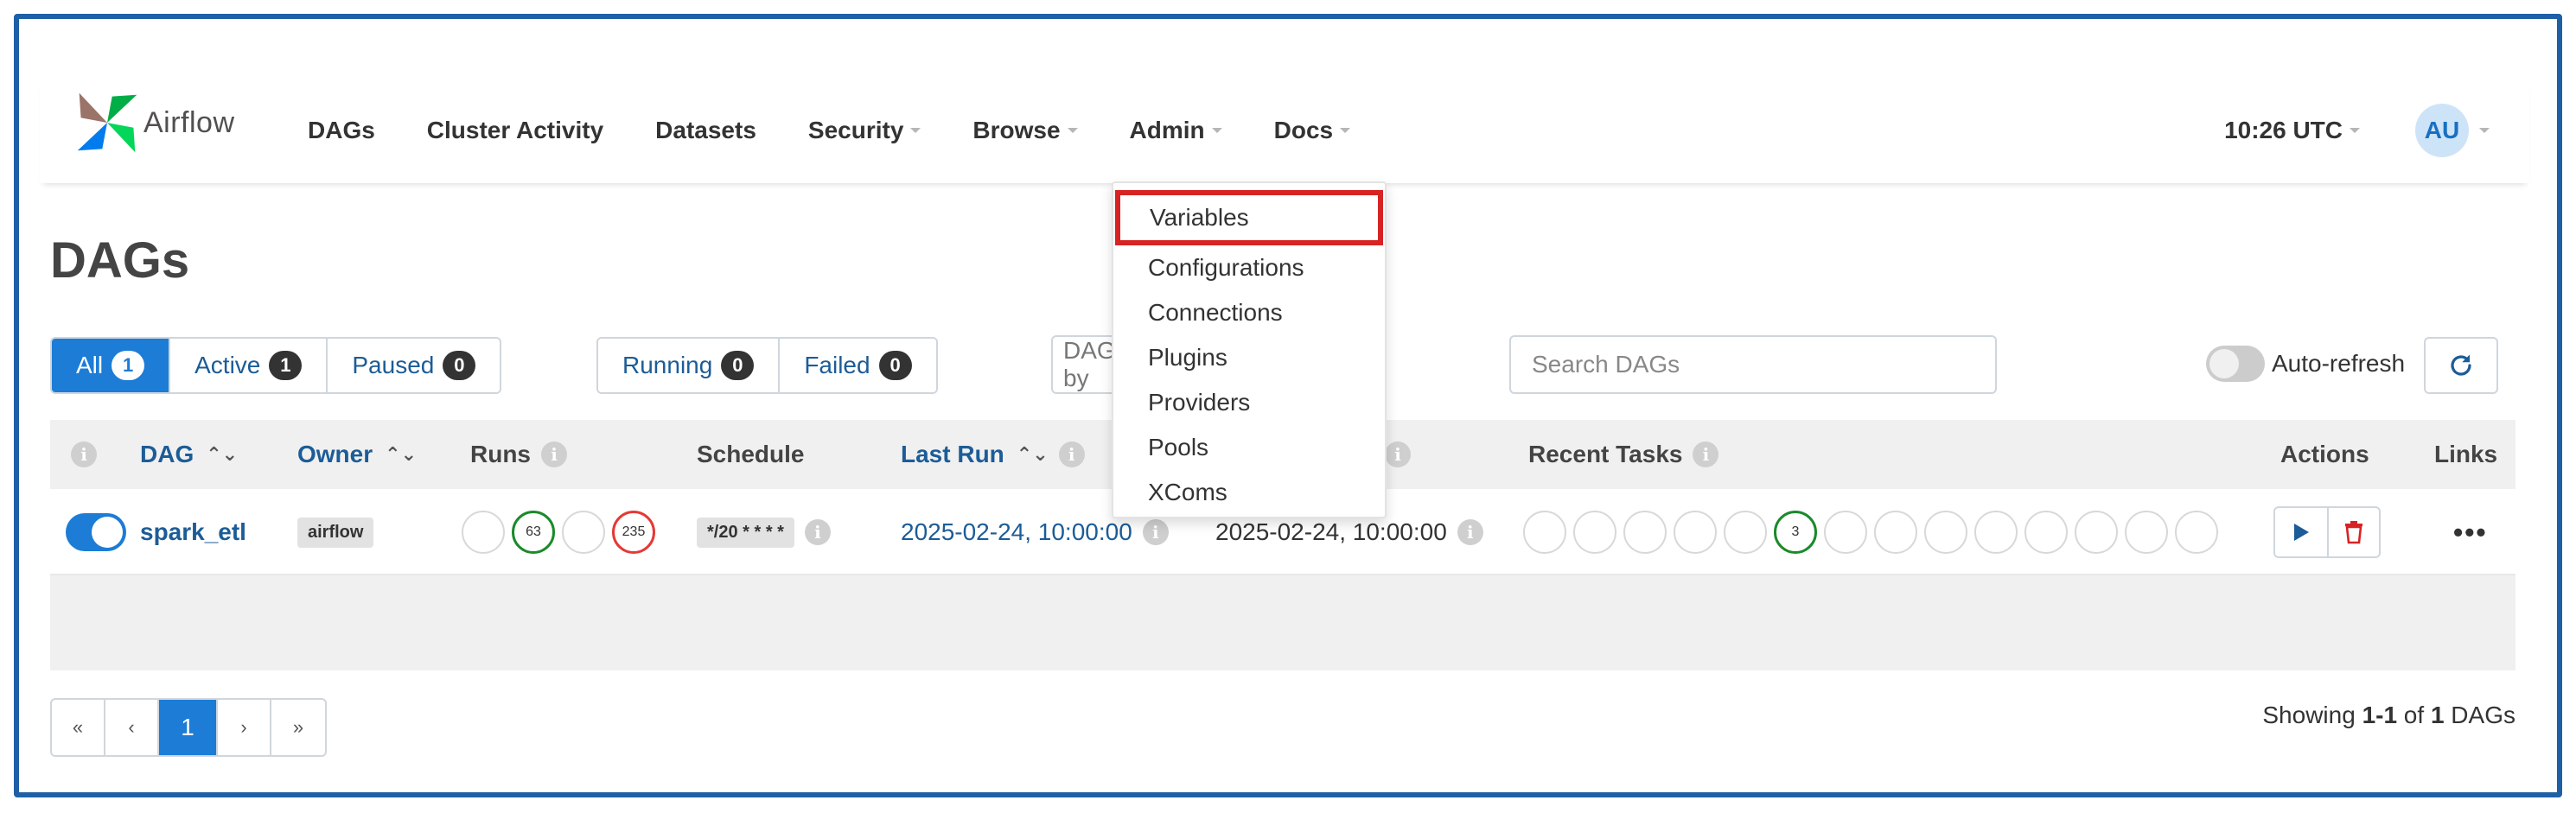  Describe the element at coordinates (837, 365) in the screenshot. I see `filter-failed-label: Failed` at that location.